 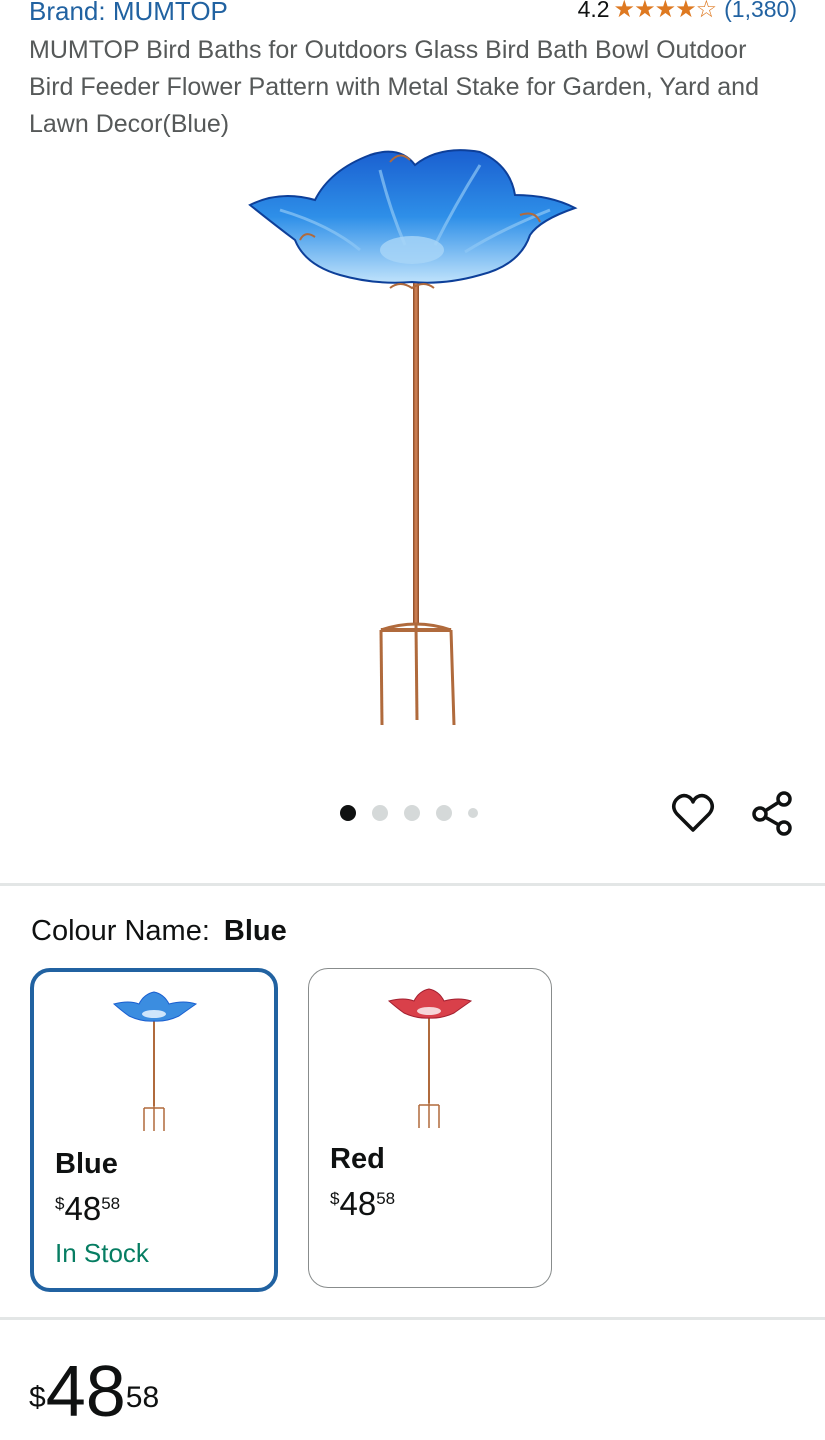 What do you see at coordinates (37, 1397) in the screenshot?
I see `price-currency: $` at bounding box center [37, 1397].